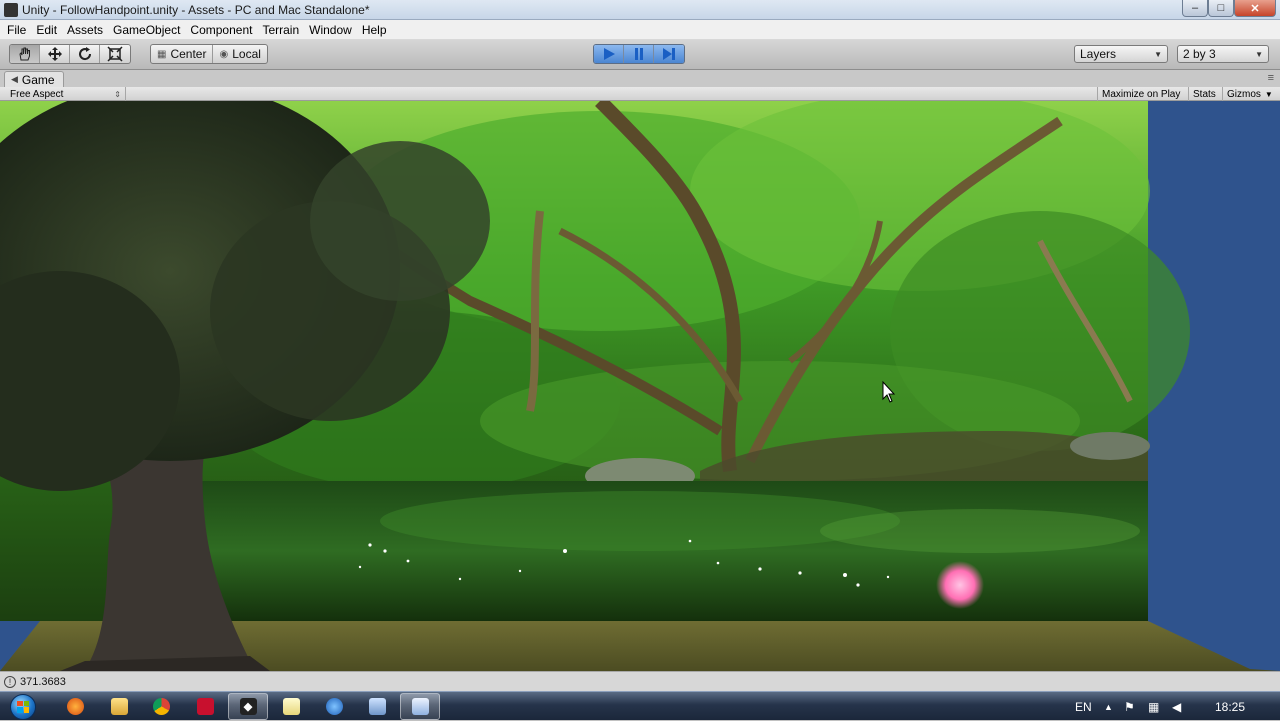  I want to click on taskbar-acrobat, so click(205, 706).